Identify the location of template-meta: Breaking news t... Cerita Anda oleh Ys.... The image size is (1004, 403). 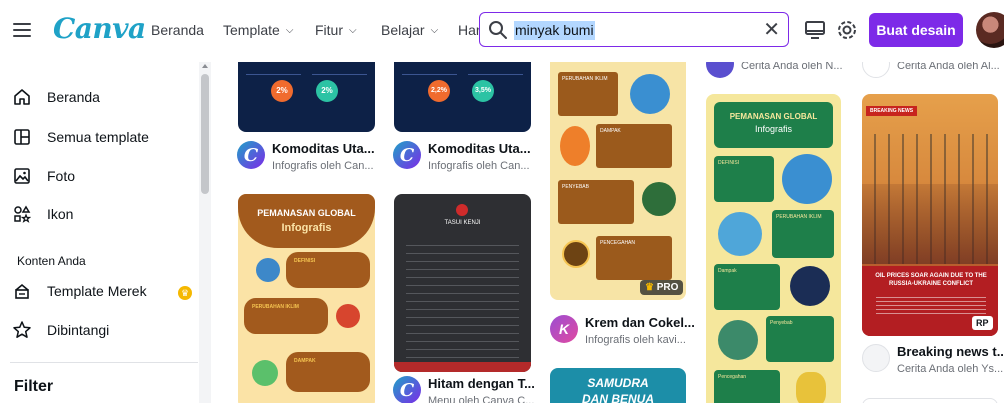
(933, 359).